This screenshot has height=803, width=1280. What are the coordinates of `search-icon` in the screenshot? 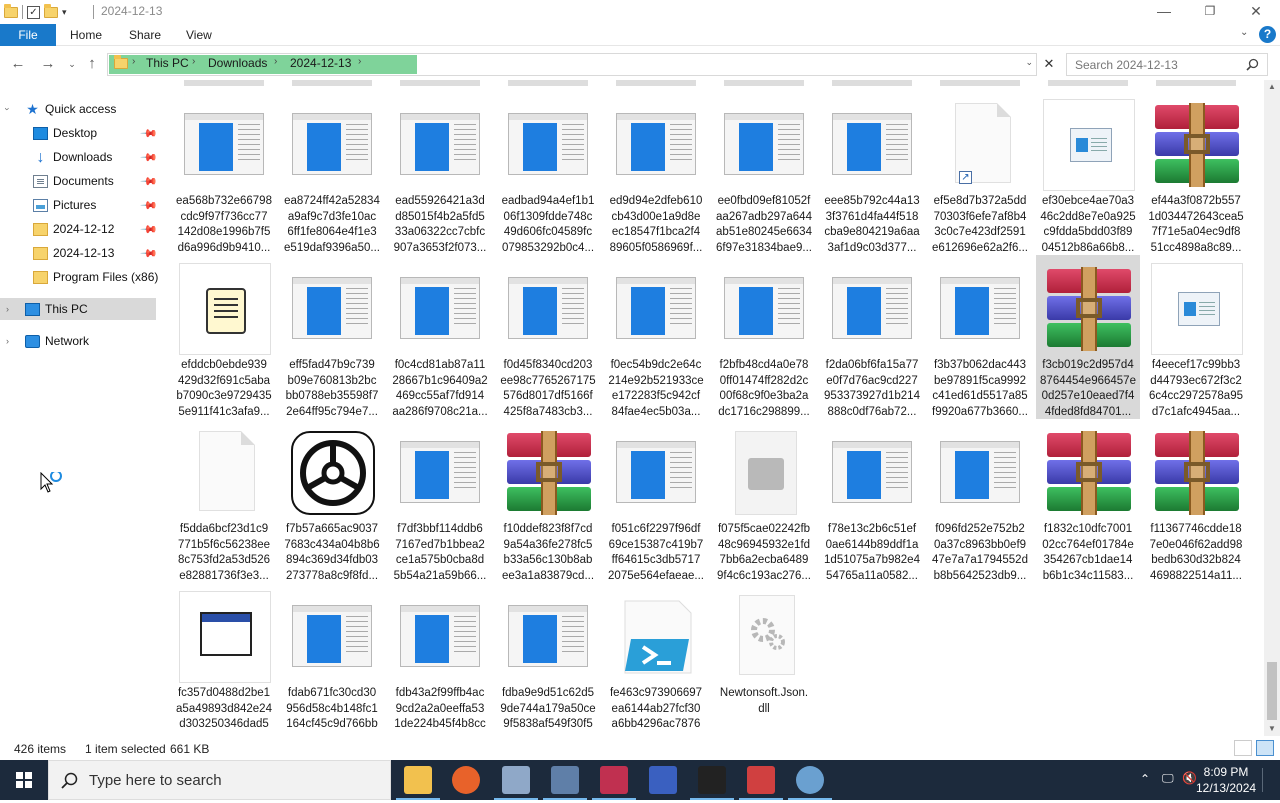 It's located at (1252, 64).